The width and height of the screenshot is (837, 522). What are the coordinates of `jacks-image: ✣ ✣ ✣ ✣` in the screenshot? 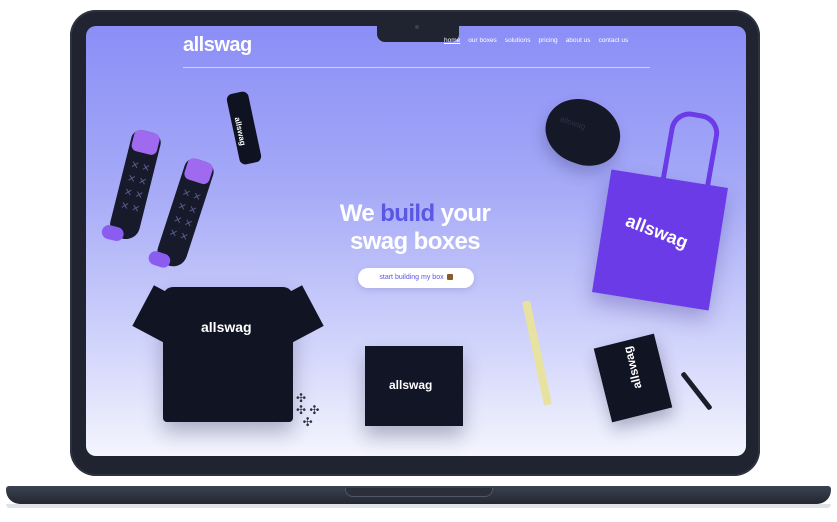 It's located at (308, 410).